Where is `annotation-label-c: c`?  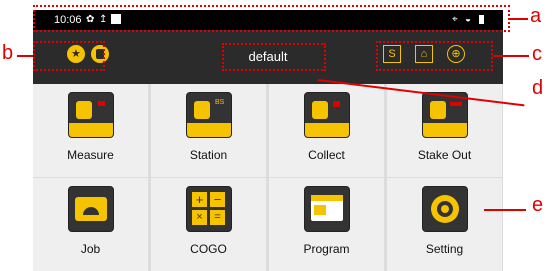 annotation-label-c: c is located at coordinates (537, 54).